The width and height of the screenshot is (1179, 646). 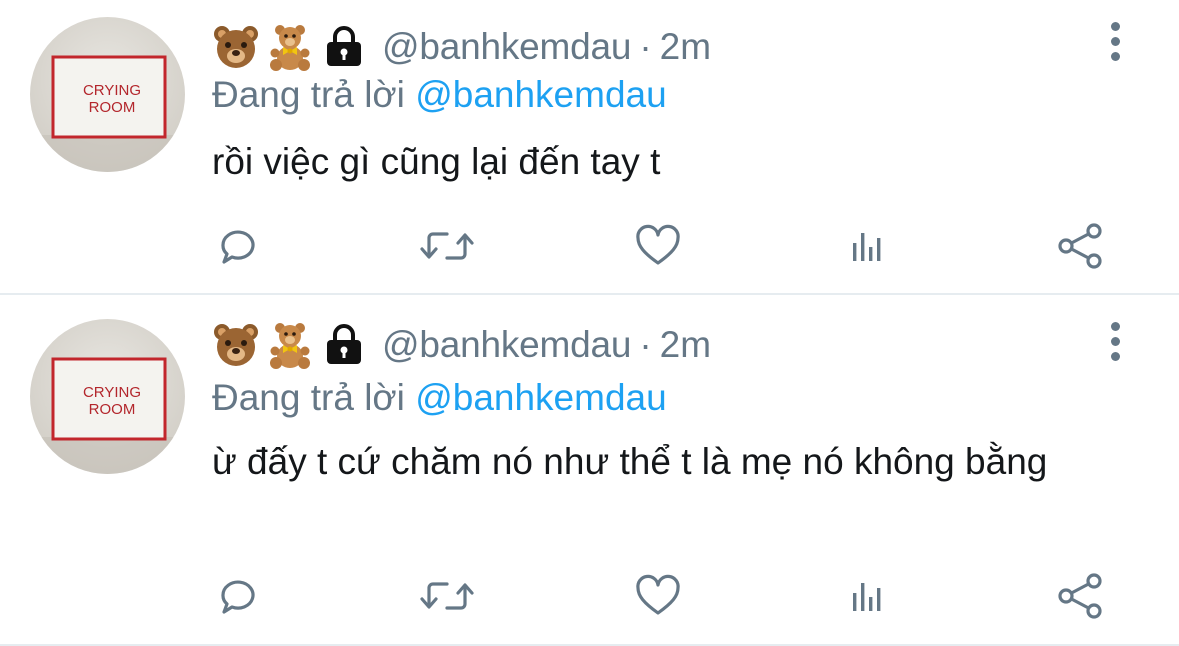 I want to click on tweet-text: rồi việc gì cũng lại đến tay t, so click(x=436, y=161).